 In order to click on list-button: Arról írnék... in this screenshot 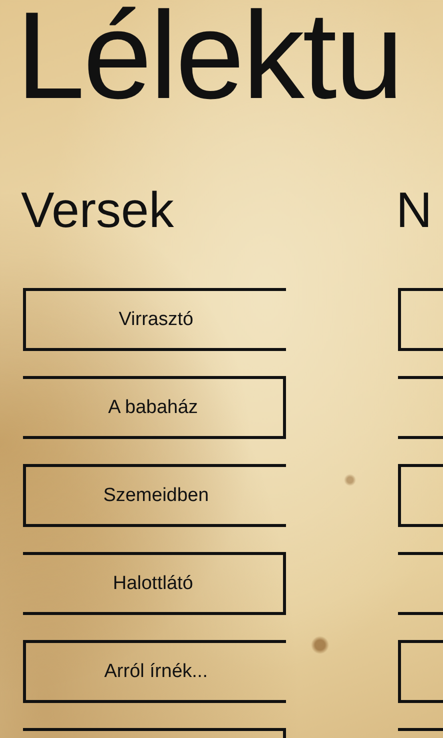, I will do `click(154, 671)`.